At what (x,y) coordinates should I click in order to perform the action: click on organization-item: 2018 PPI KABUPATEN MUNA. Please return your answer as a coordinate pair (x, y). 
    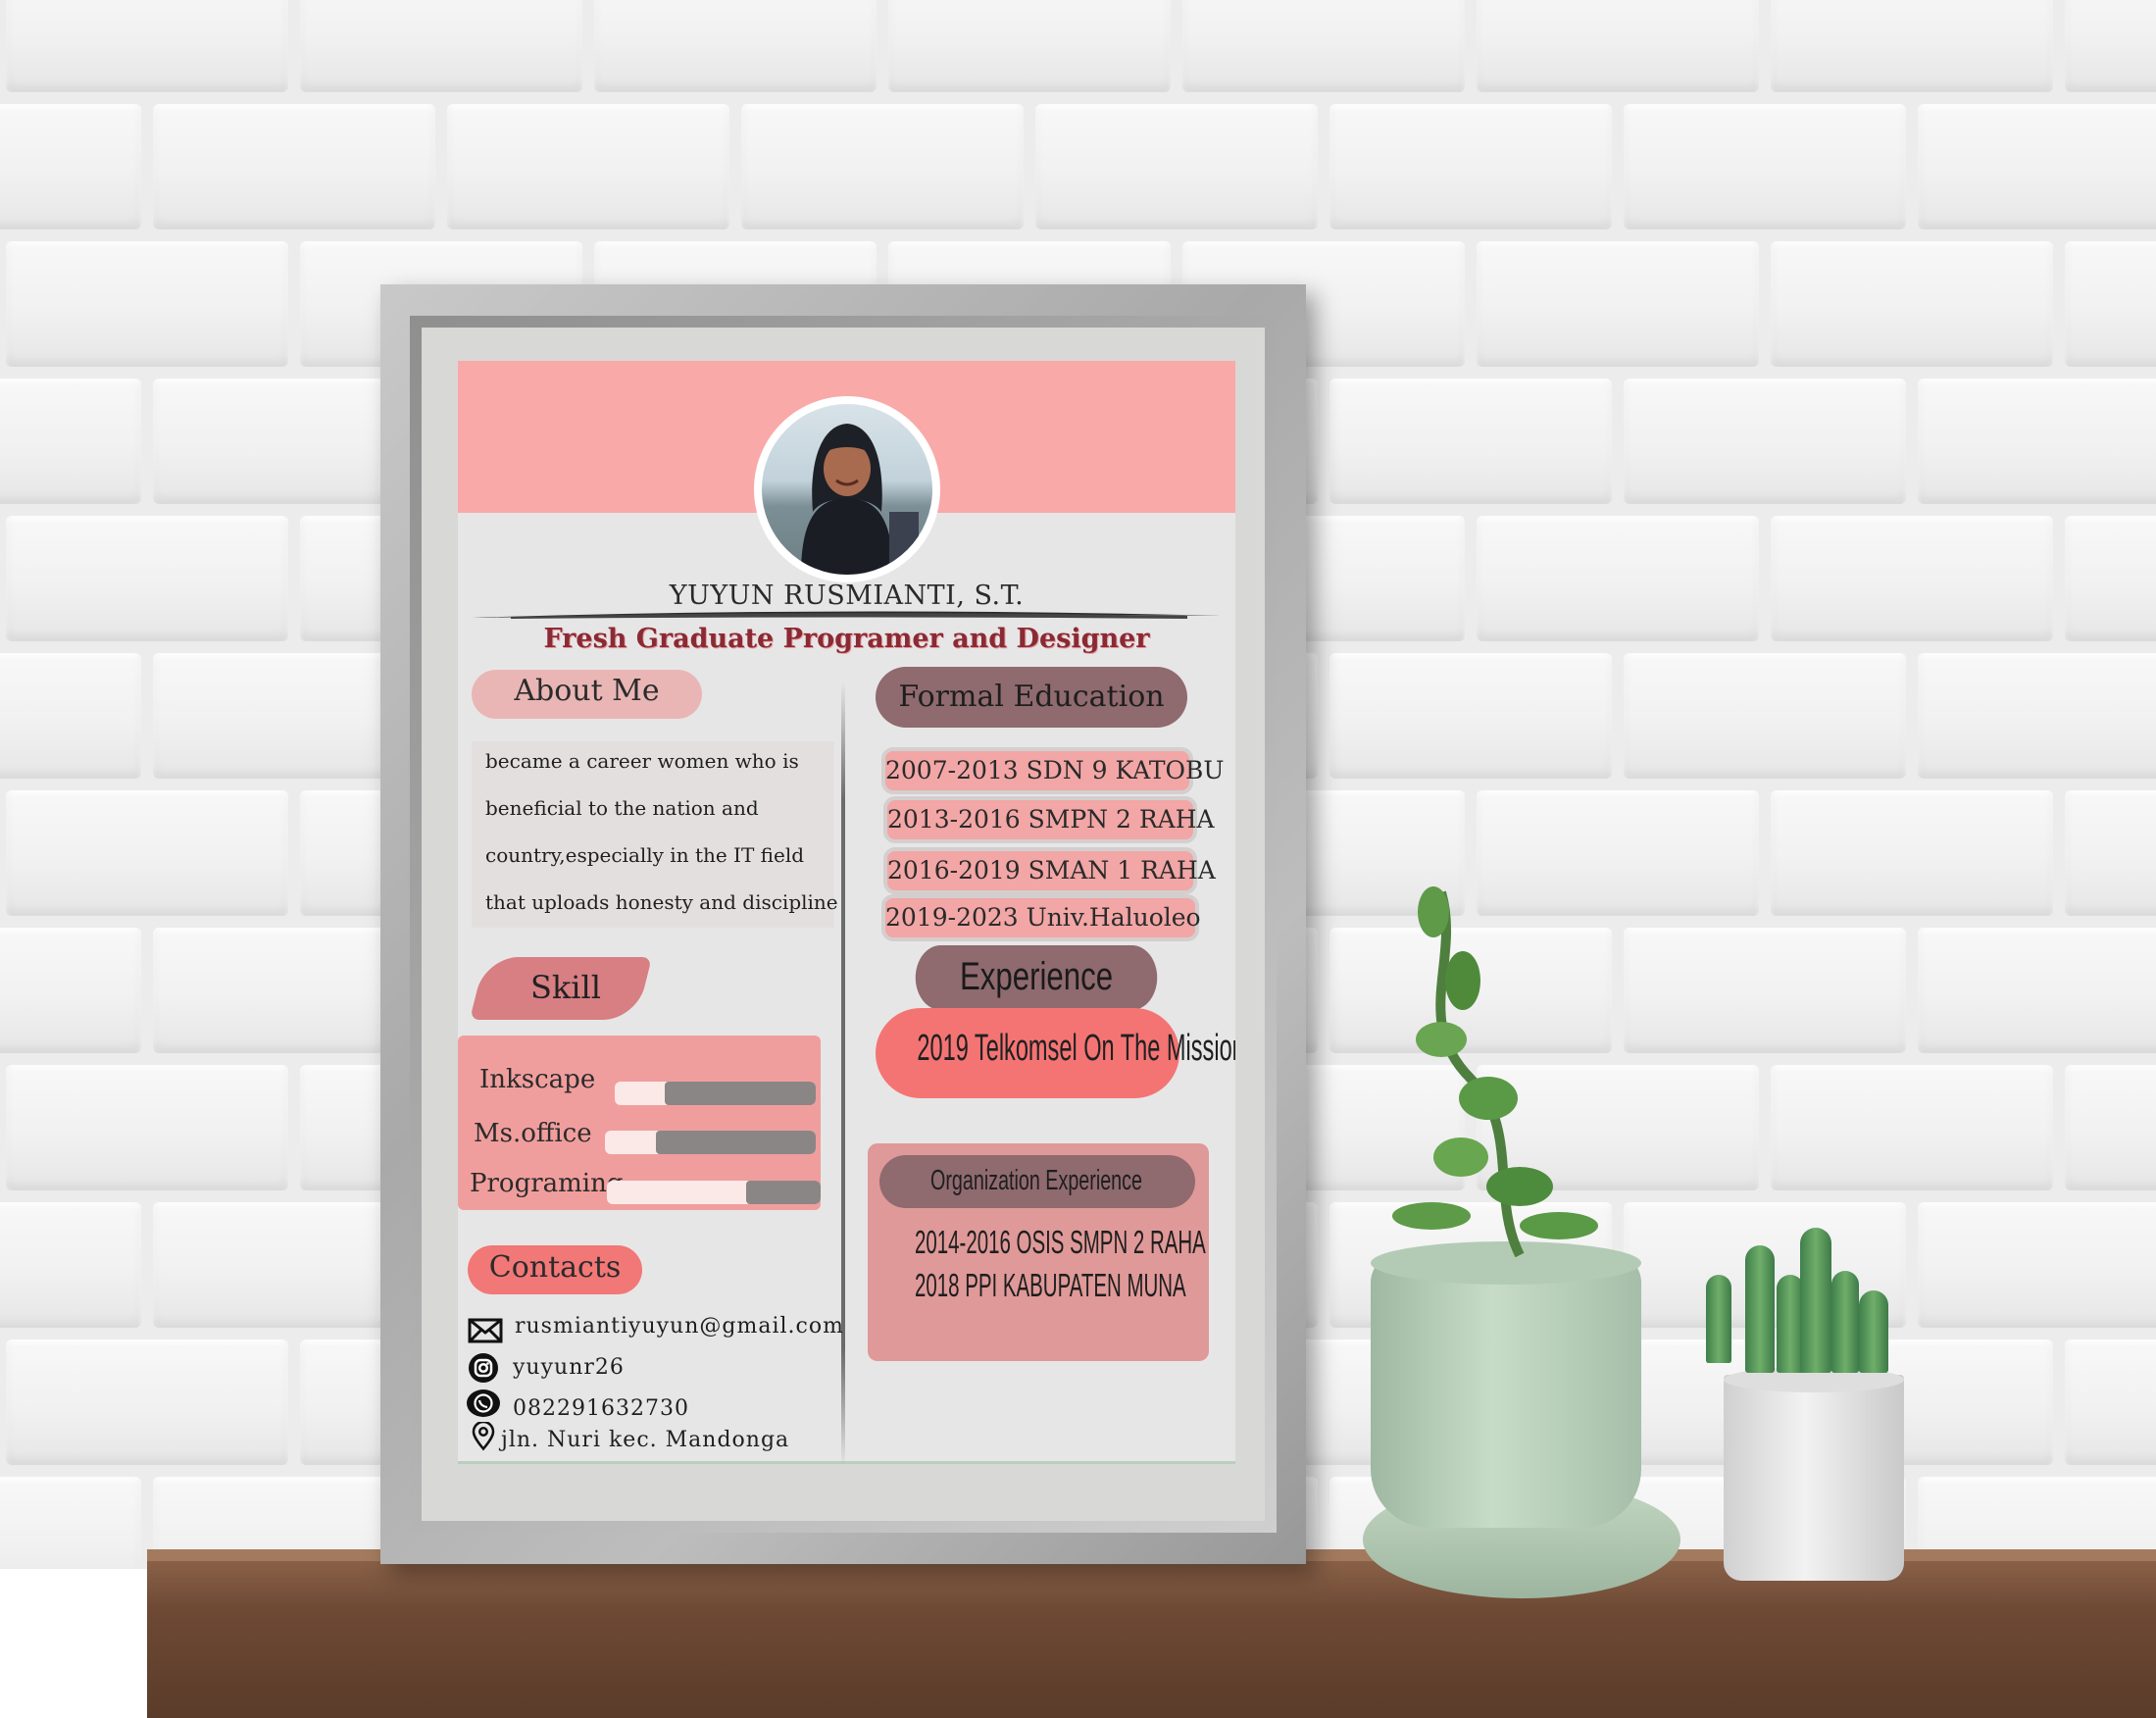
    Looking at the image, I should click on (1050, 1285).